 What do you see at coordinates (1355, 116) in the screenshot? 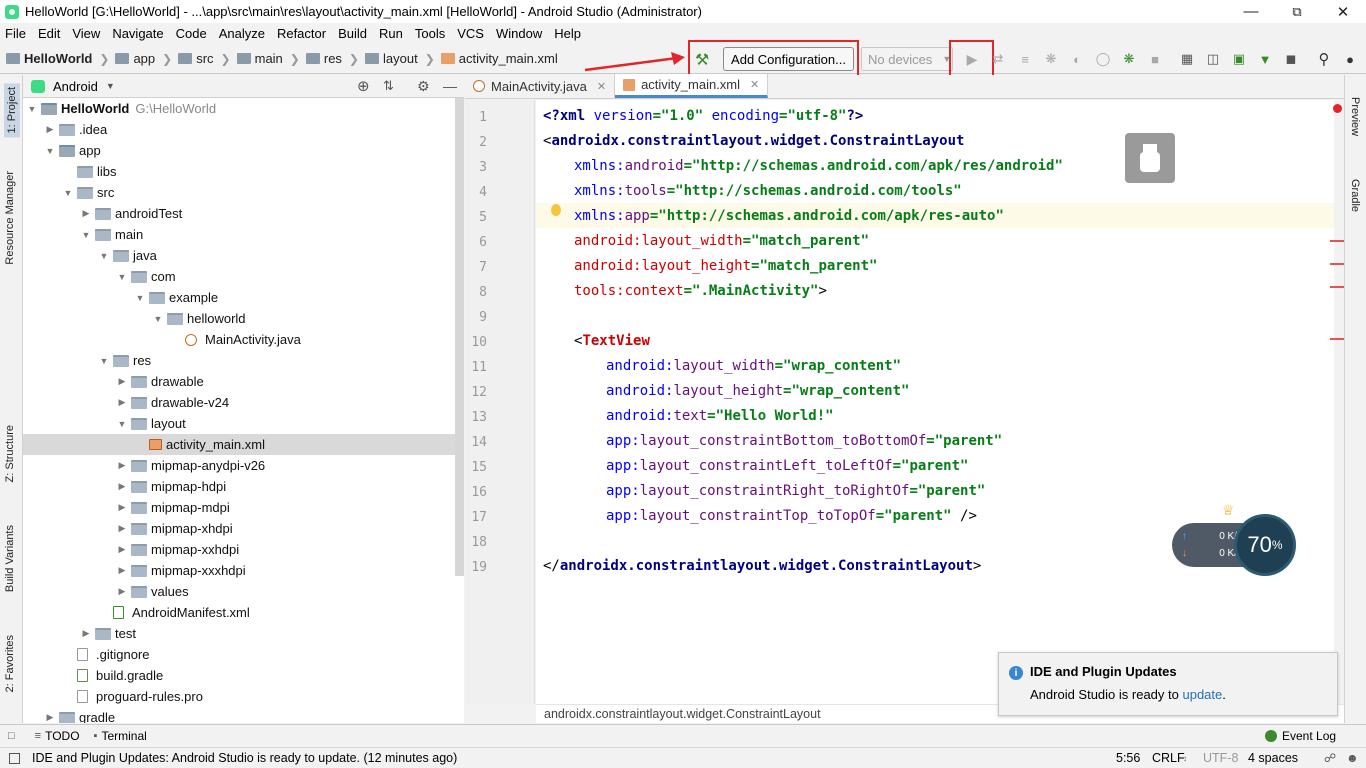
I see `tab-preview: Preview` at bounding box center [1355, 116].